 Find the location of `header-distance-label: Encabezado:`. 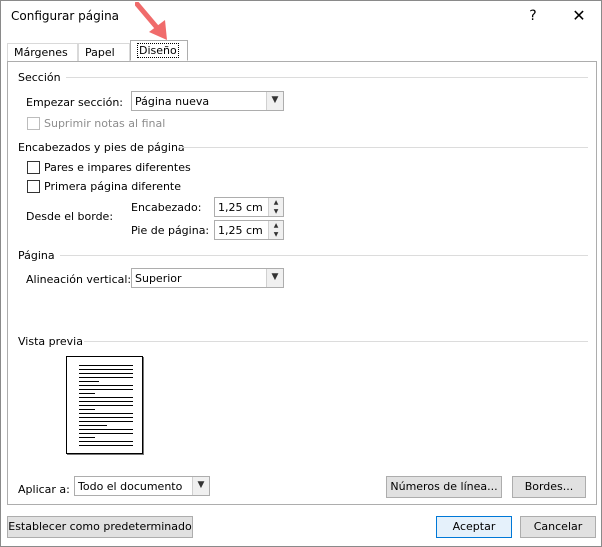

header-distance-label: Encabezado: is located at coordinates (166, 207).